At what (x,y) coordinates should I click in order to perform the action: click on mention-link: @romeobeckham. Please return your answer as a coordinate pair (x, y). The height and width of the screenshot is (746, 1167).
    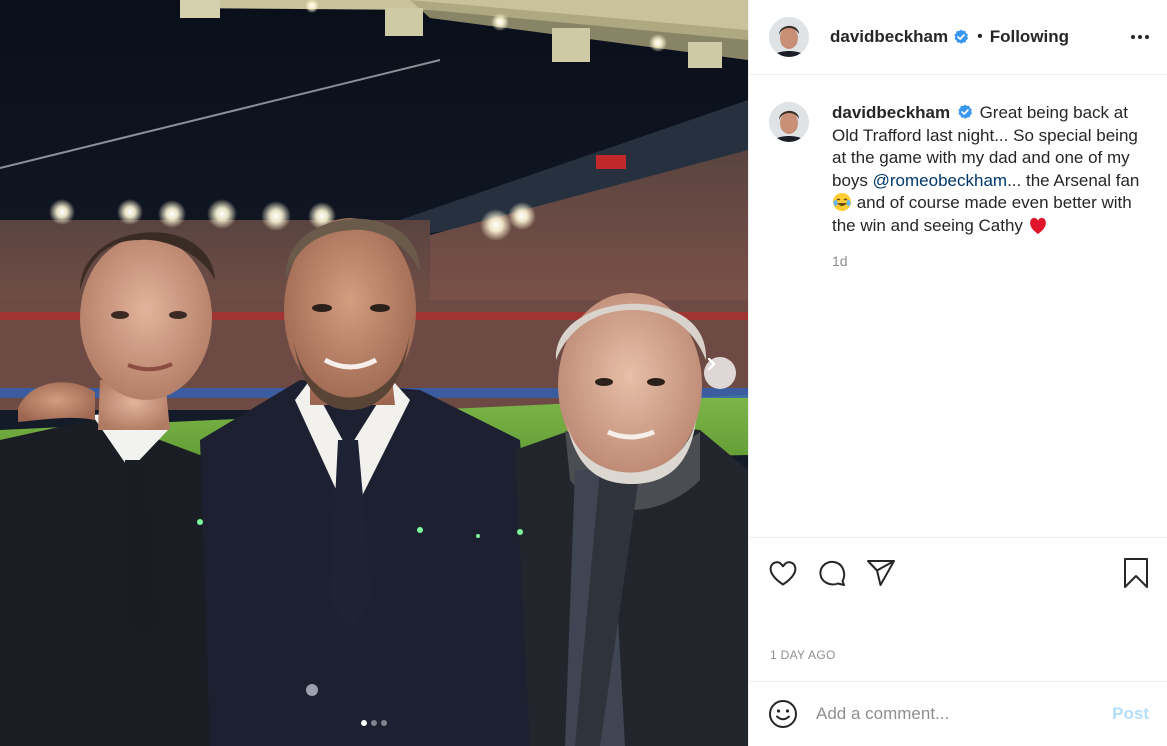
    Looking at the image, I should click on (940, 180).